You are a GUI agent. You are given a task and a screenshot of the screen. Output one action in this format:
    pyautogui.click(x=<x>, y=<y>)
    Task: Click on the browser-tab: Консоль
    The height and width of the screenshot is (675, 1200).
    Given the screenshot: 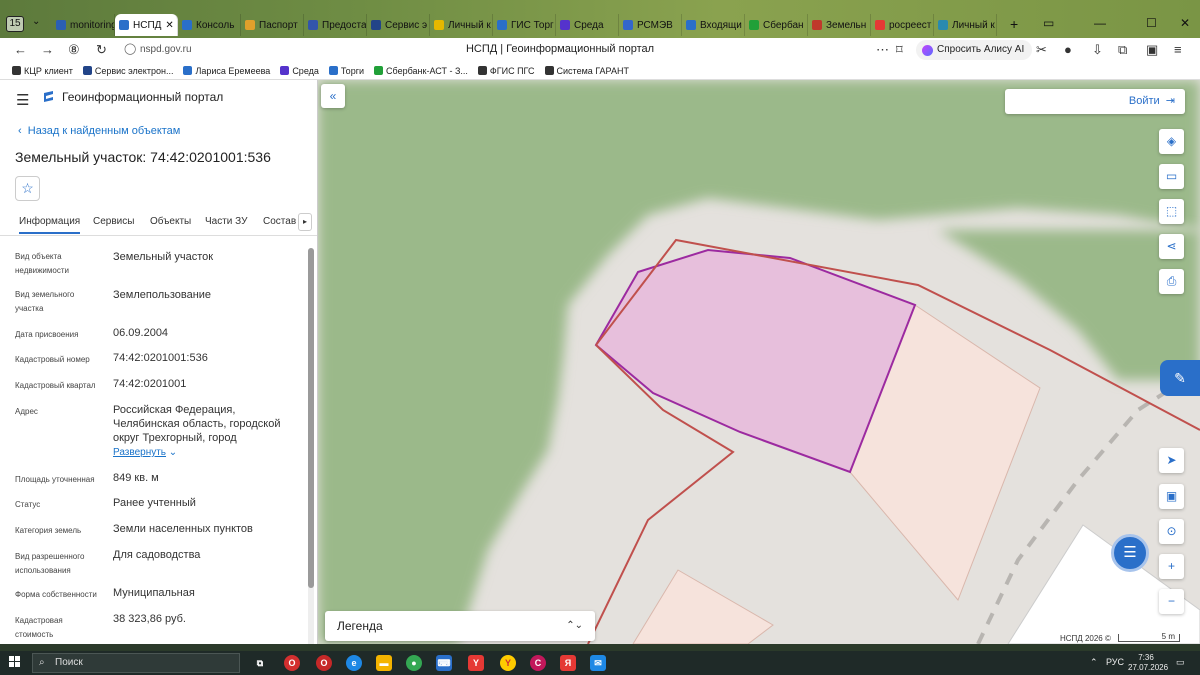 What is the action you would take?
    pyautogui.click(x=209, y=25)
    